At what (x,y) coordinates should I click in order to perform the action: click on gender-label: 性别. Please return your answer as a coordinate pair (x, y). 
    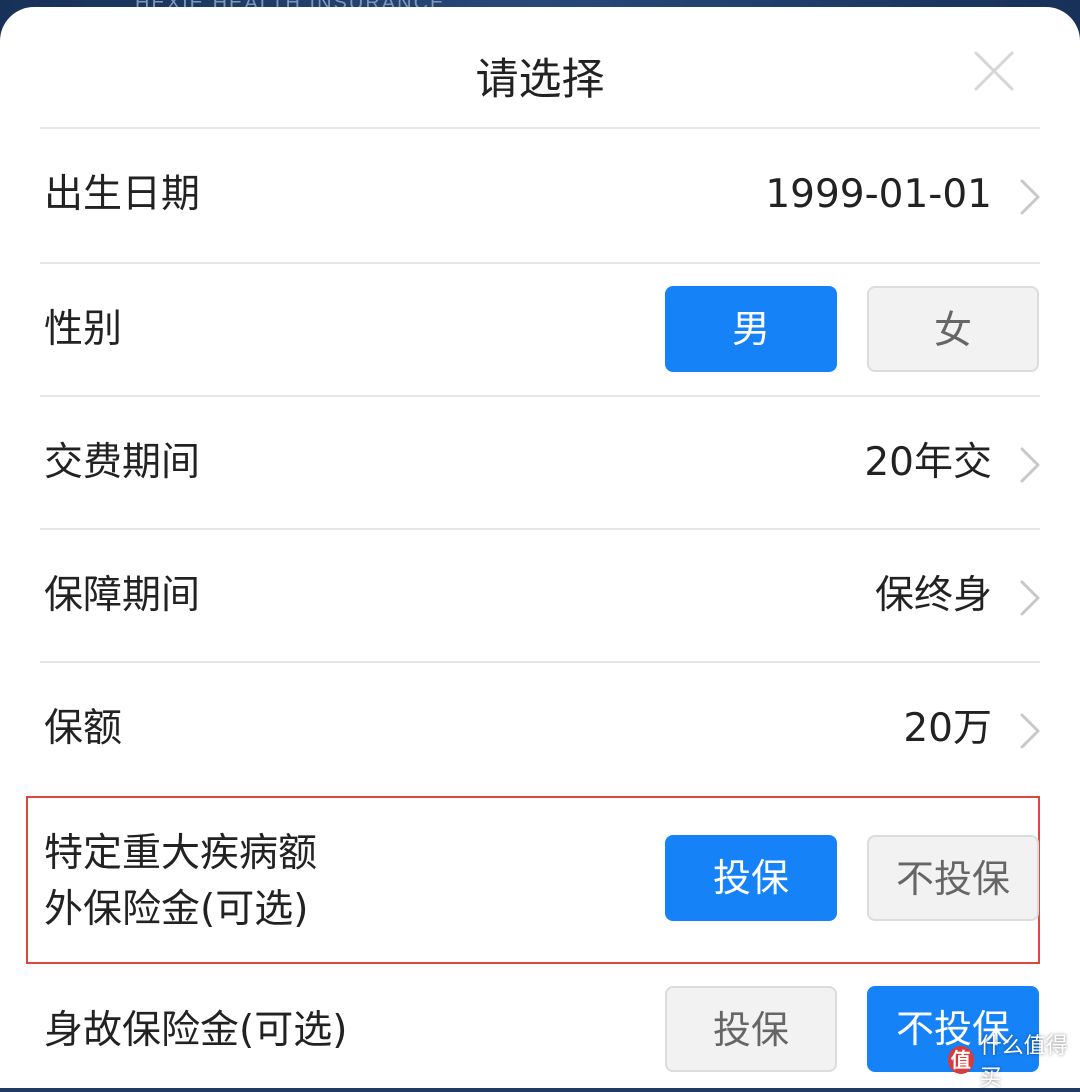
    Looking at the image, I should click on (83, 329).